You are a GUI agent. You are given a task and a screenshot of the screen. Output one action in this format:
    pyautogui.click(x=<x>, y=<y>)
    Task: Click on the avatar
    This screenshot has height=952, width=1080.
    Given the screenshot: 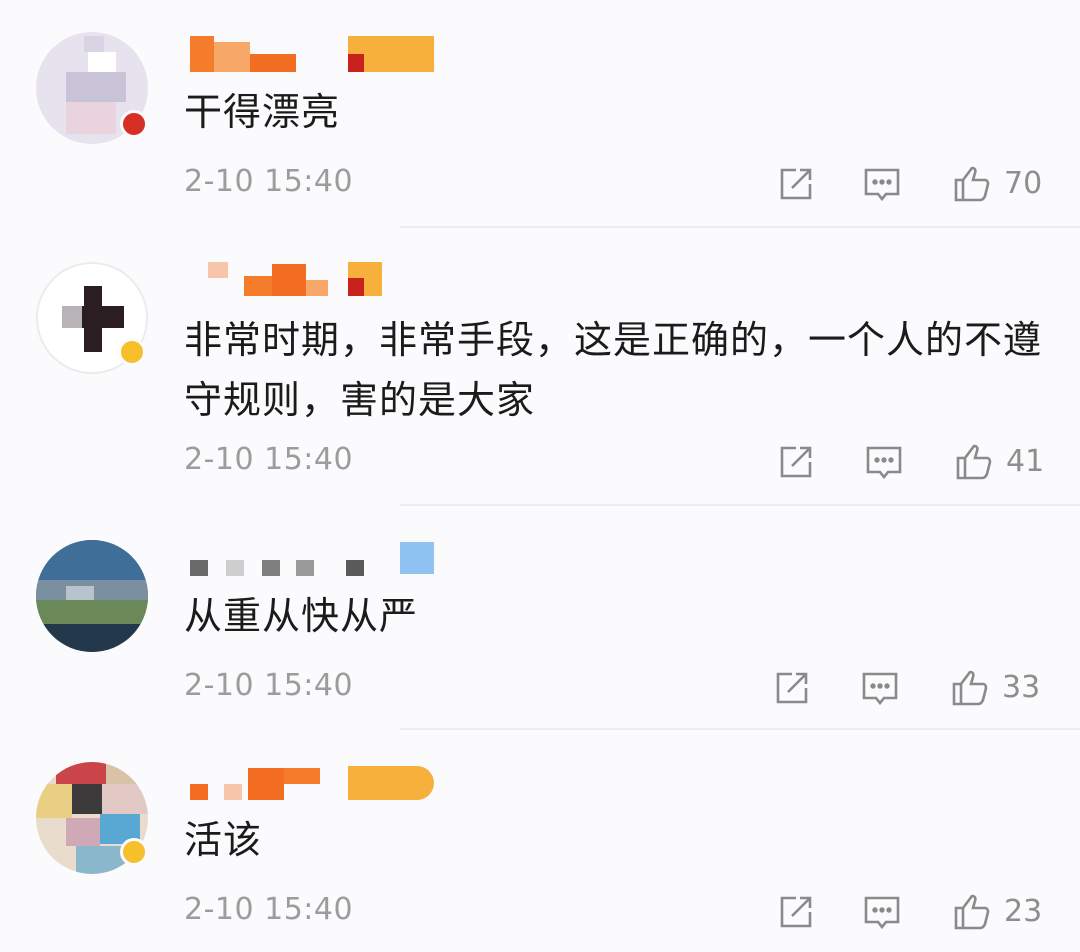 What is the action you would take?
    pyautogui.click(x=92, y=596)
    